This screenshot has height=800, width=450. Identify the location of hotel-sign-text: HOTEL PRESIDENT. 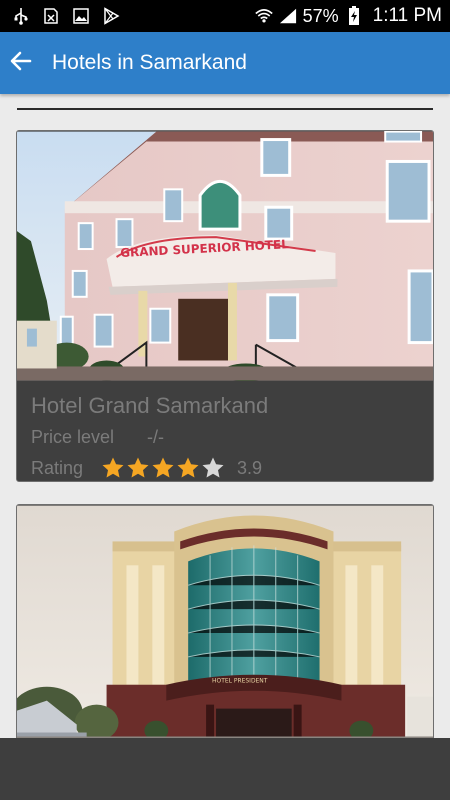
(240, 681).